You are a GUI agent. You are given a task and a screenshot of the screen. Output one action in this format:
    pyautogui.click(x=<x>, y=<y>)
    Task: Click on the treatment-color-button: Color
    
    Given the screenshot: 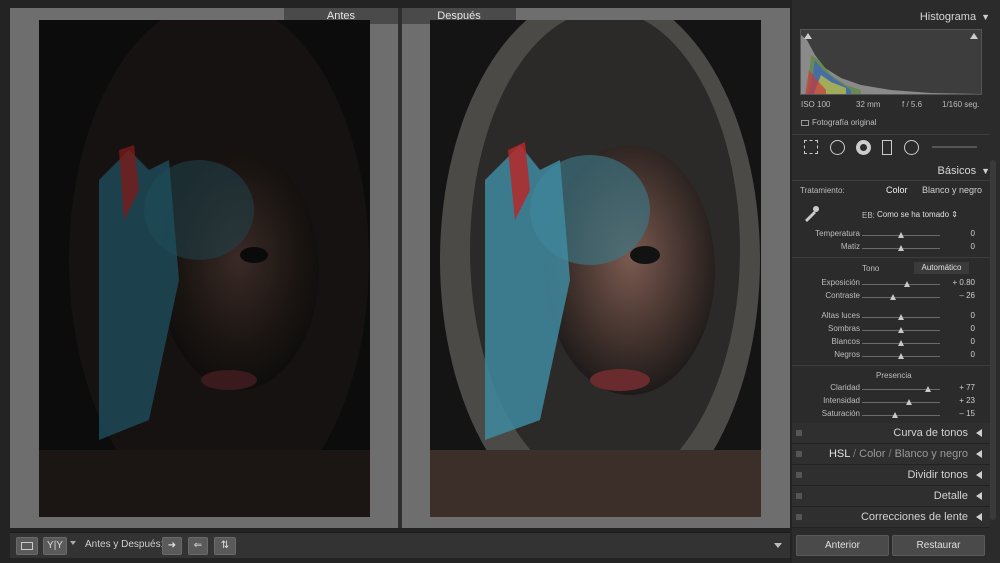 What is the action you would take?
    pyautogui.click(x=897, y=190)
    